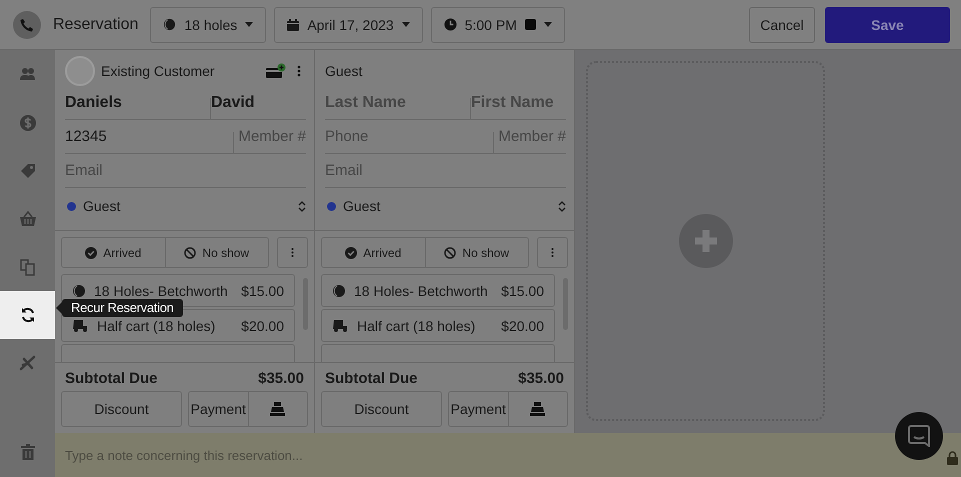 The image size is (961, 477). I want to click on tooltip: Recur Reservation, so click(119, 308).